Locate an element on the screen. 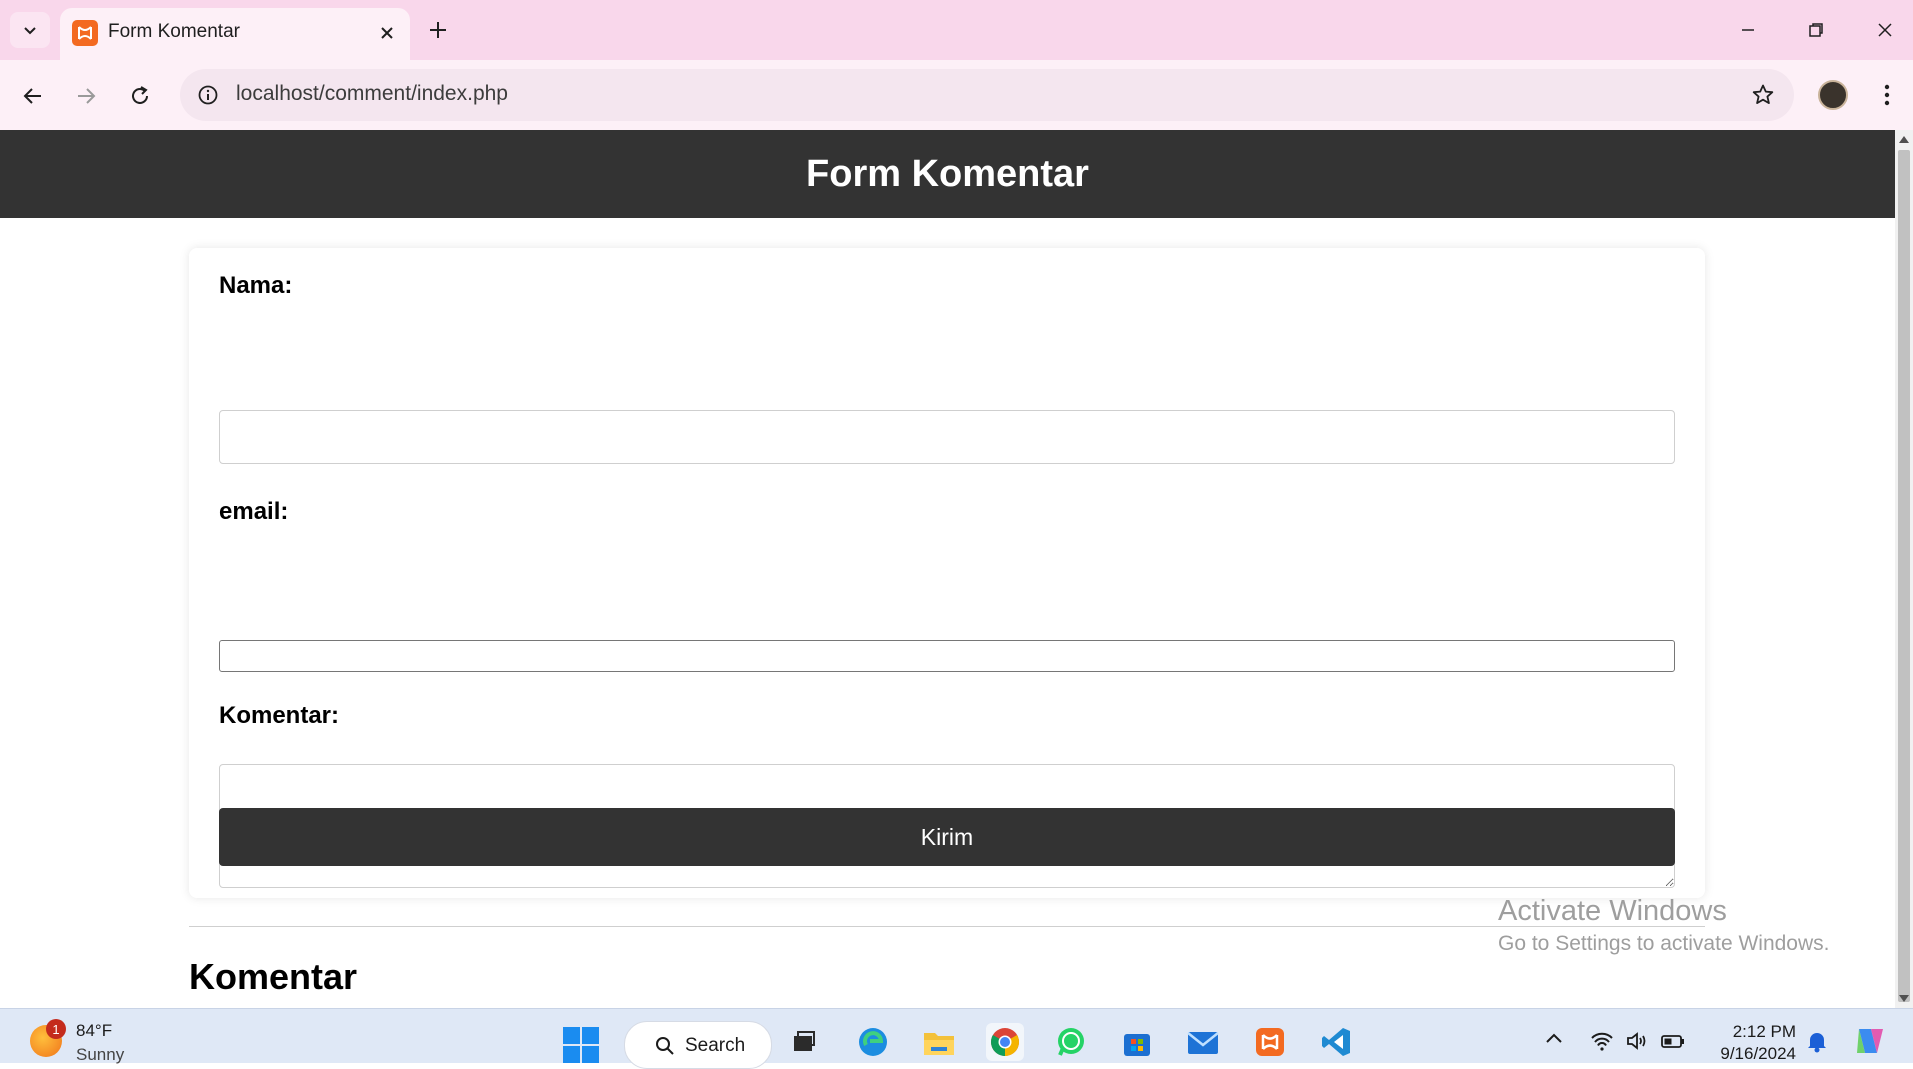  tab-close-button is located at coordinates (387, 33).